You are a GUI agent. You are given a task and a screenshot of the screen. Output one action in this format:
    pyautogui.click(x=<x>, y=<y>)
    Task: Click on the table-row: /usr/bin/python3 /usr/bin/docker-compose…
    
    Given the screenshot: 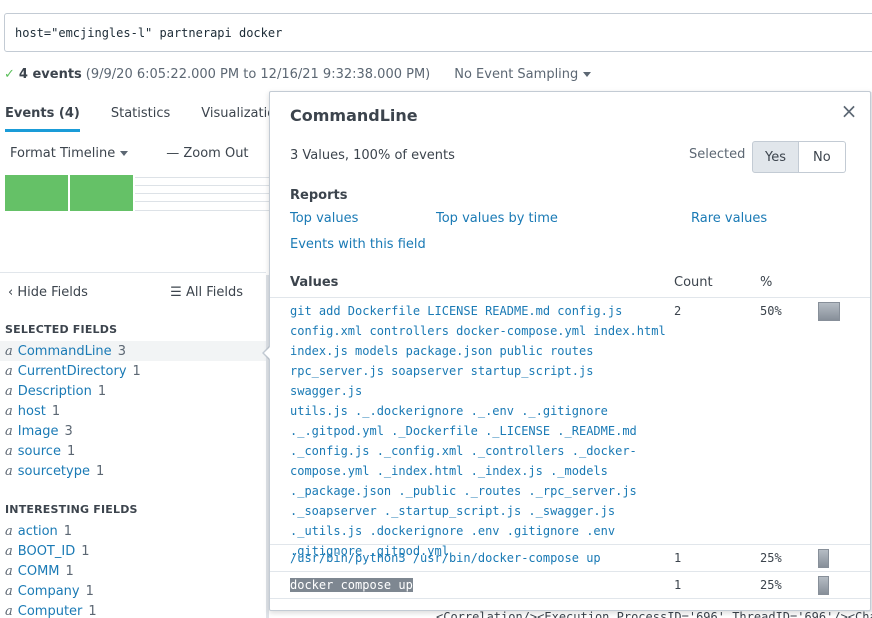 What is the action you would take?
    pyautogui.click(x=570, y=558)
    